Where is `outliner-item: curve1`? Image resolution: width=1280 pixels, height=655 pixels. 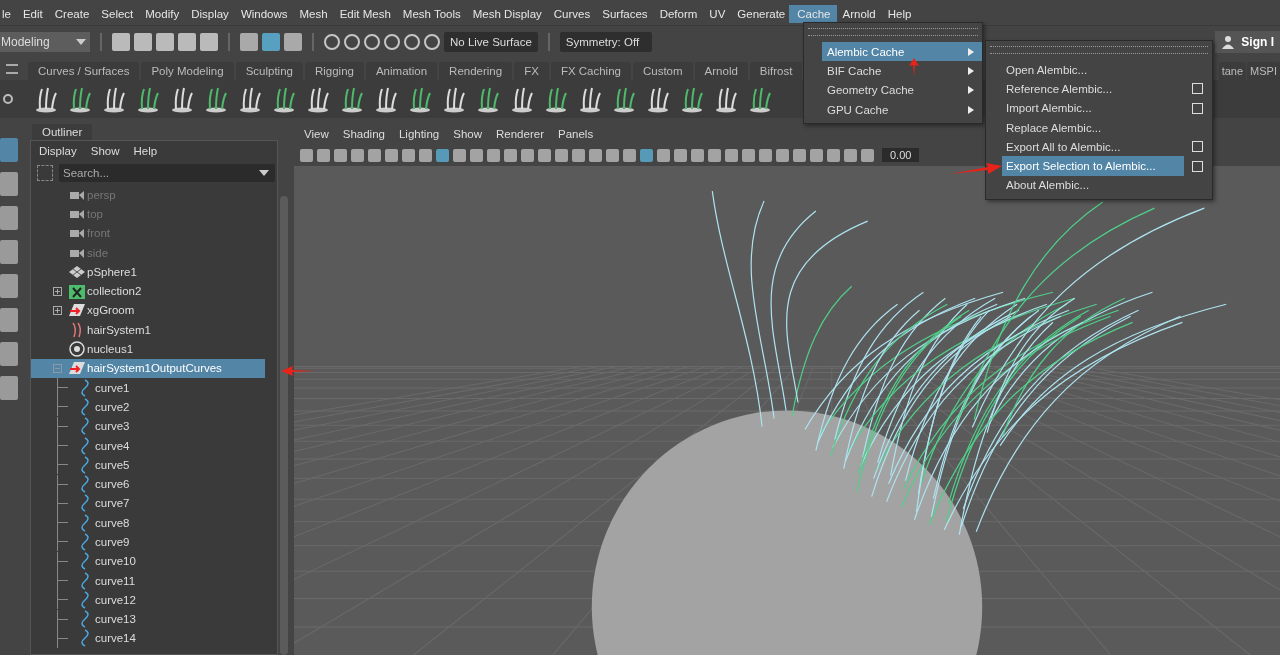 outliner-item: curve1 is located at coordinates (148, 387).